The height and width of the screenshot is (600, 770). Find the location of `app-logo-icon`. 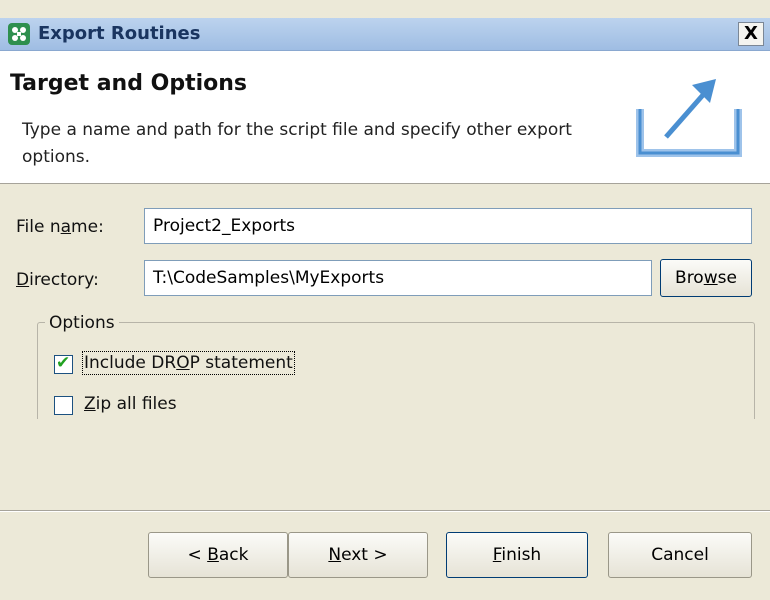

app-logo-icon is located at coordinates (19, 34).